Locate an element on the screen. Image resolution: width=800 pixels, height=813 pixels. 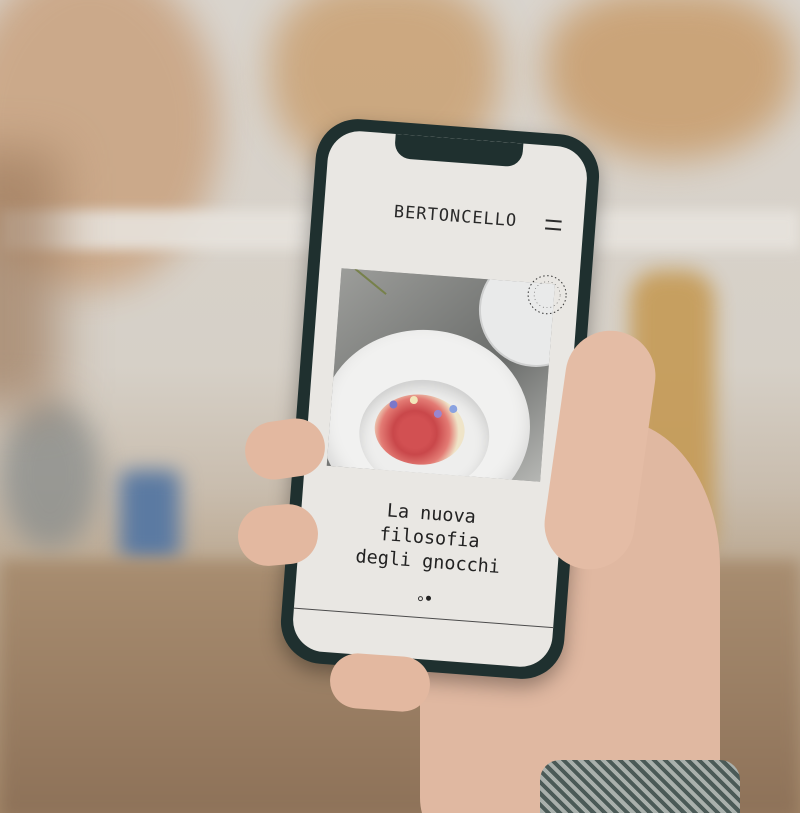
hamburger-icon is located at coordinates (553, 225).